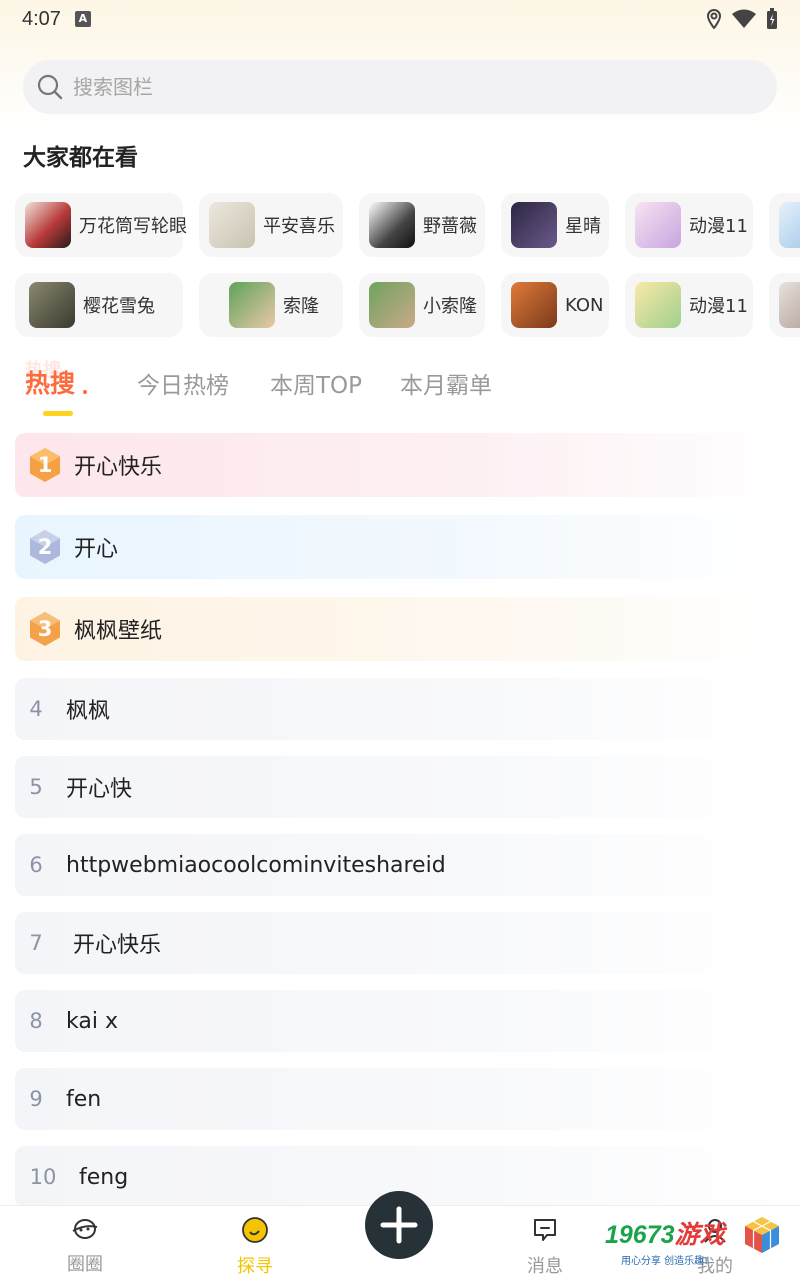 This screenshot has width=800, height=1280. I want to click on chip-item: 樱花雪兔, so click(99, 305).